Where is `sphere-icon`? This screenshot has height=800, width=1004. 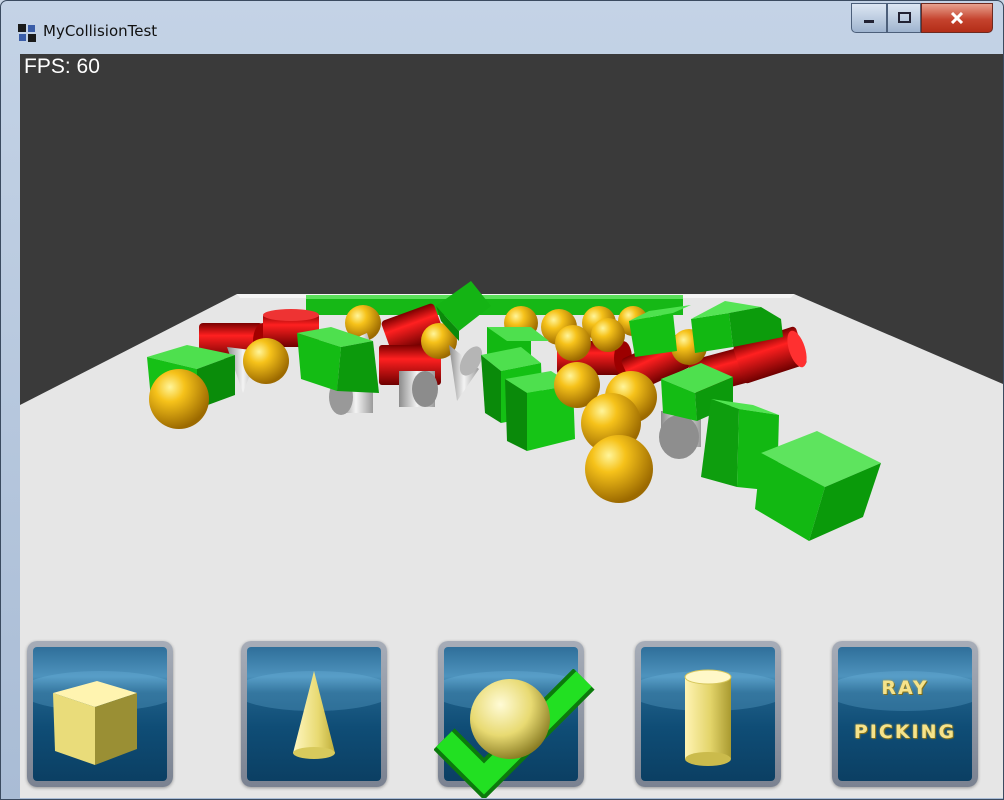
sphere-icon is located at coordinates (510, 719).